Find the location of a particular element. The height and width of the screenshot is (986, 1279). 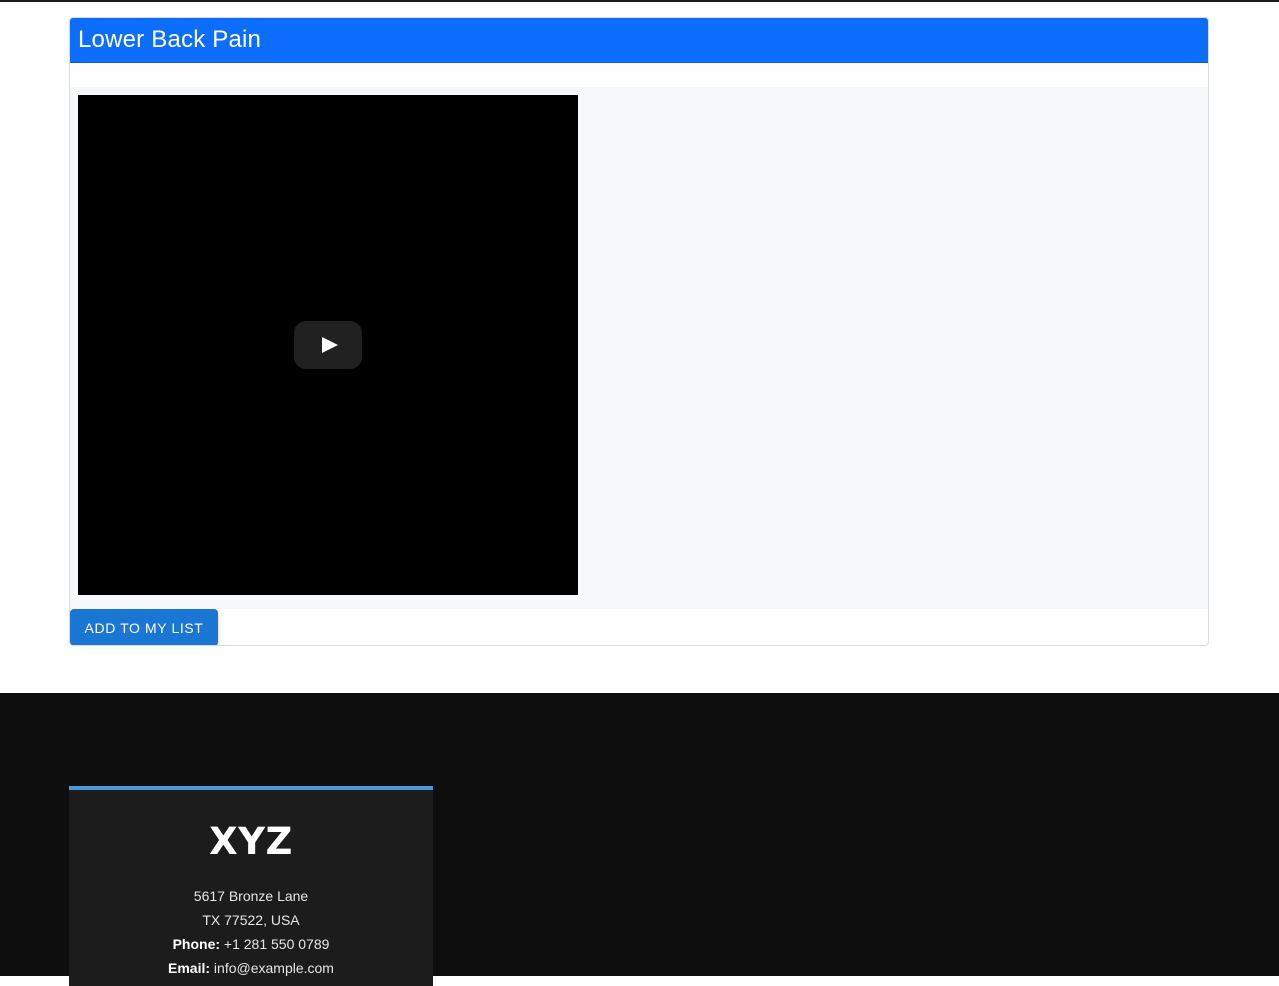

add-to-my-list-button: ADD TO MY LIST is located at coordinates (144, 627).